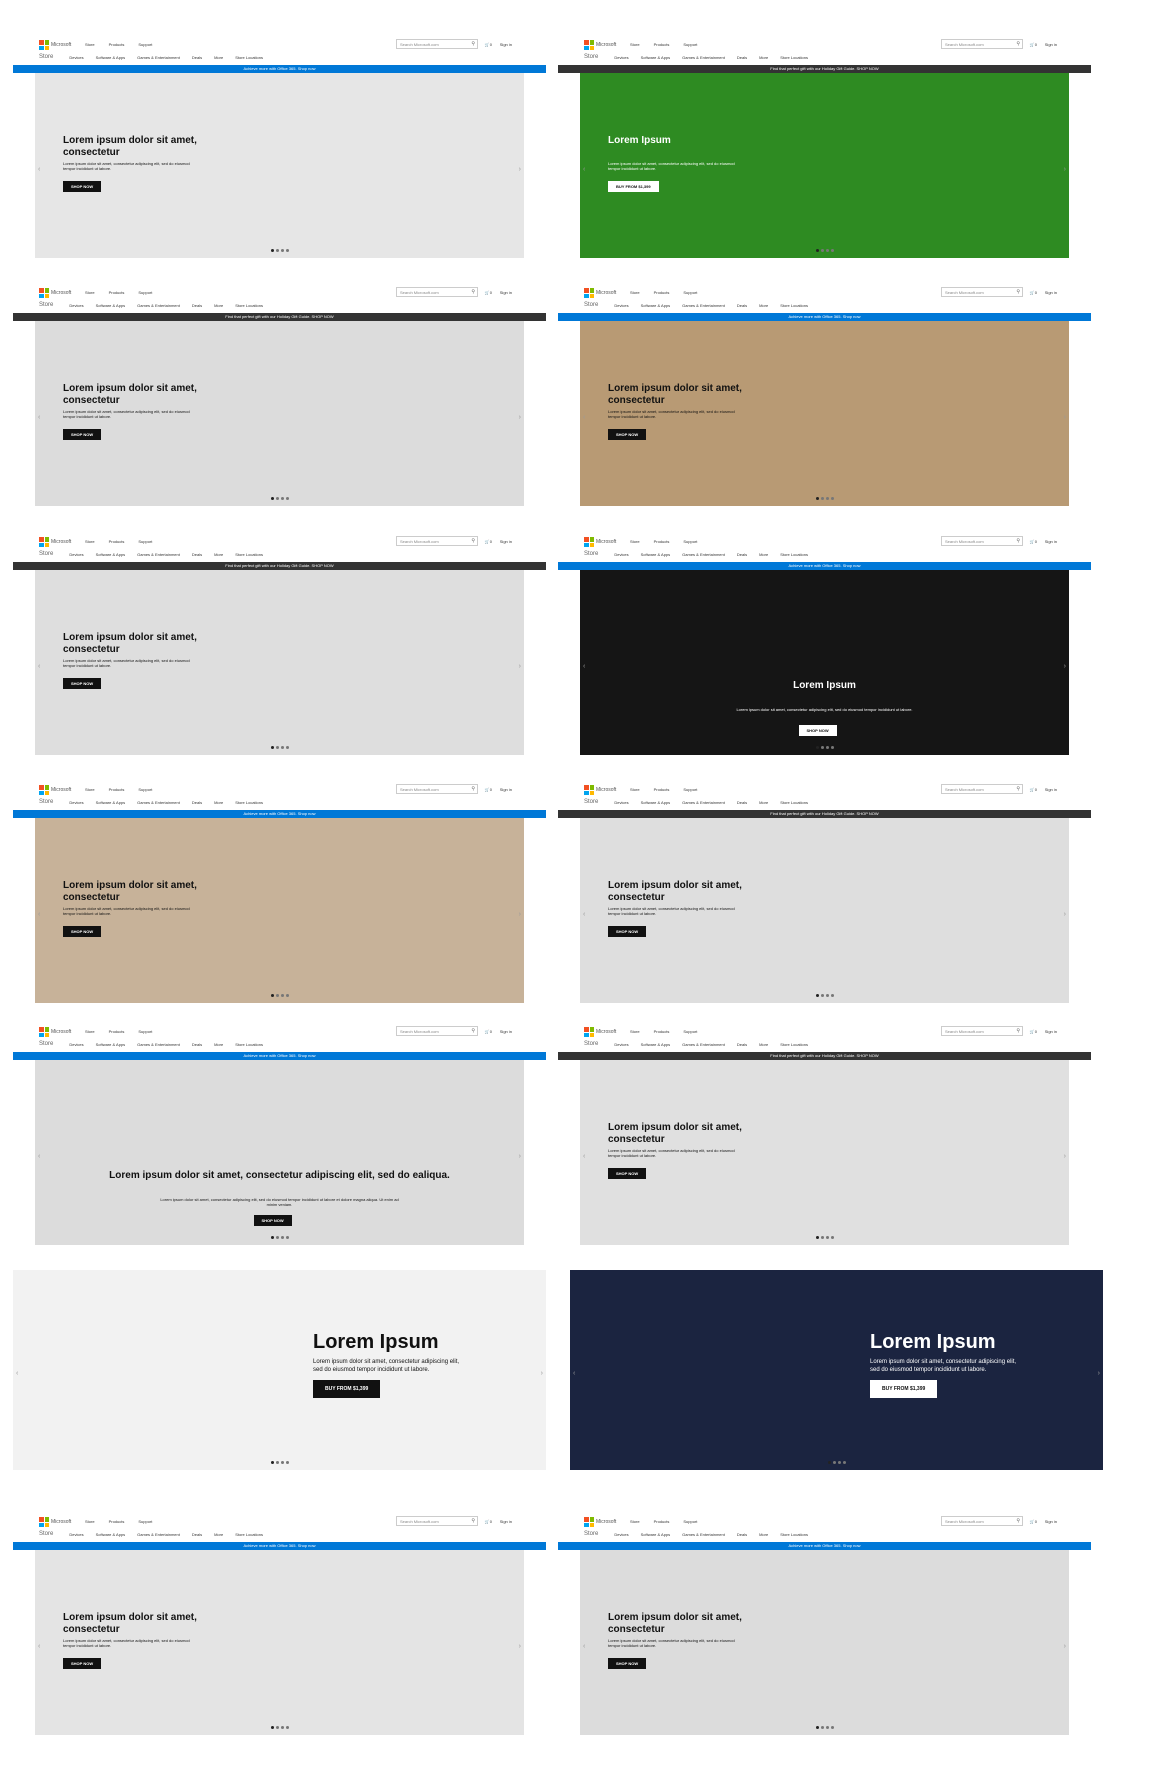  What do you see at coordinates (347, 1389) in the screenshot?
I see `hero-cta-button: BUY FROM $1,399` at bounding box center [347, 1389].